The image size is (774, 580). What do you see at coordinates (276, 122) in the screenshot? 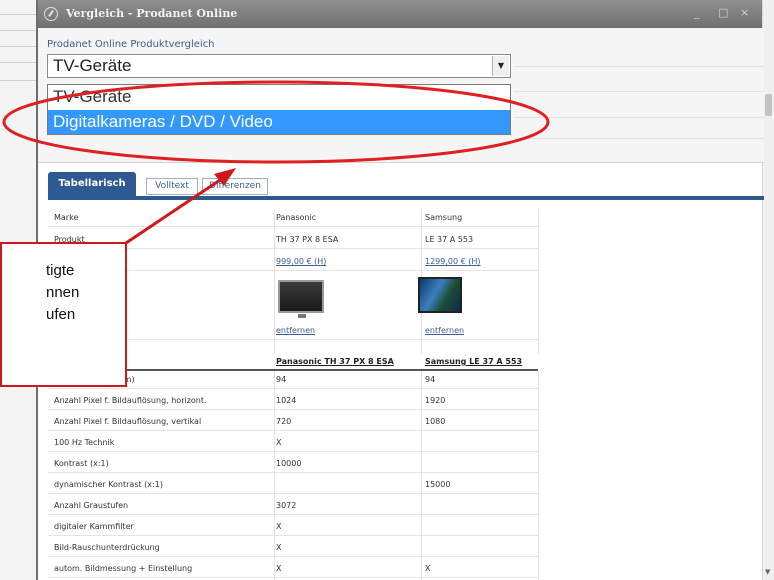
I see `annotation-ellipse` at bounding box center [276, 122].